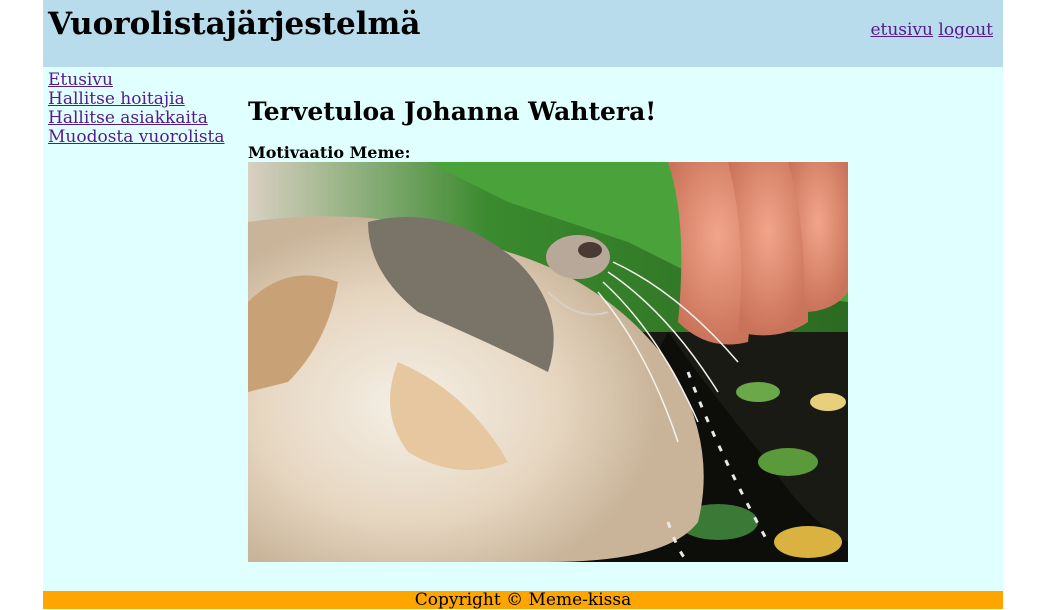 This screenshot has width=1044, height=610. I want to click on sidebar-item-etusivu: Etusivu, so click(143, 80).